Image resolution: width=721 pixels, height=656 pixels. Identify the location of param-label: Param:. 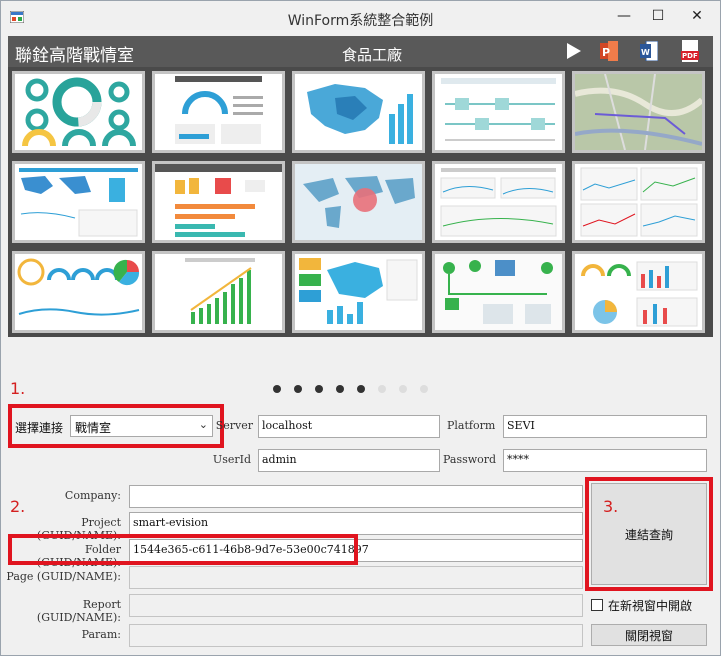
(101, 634).